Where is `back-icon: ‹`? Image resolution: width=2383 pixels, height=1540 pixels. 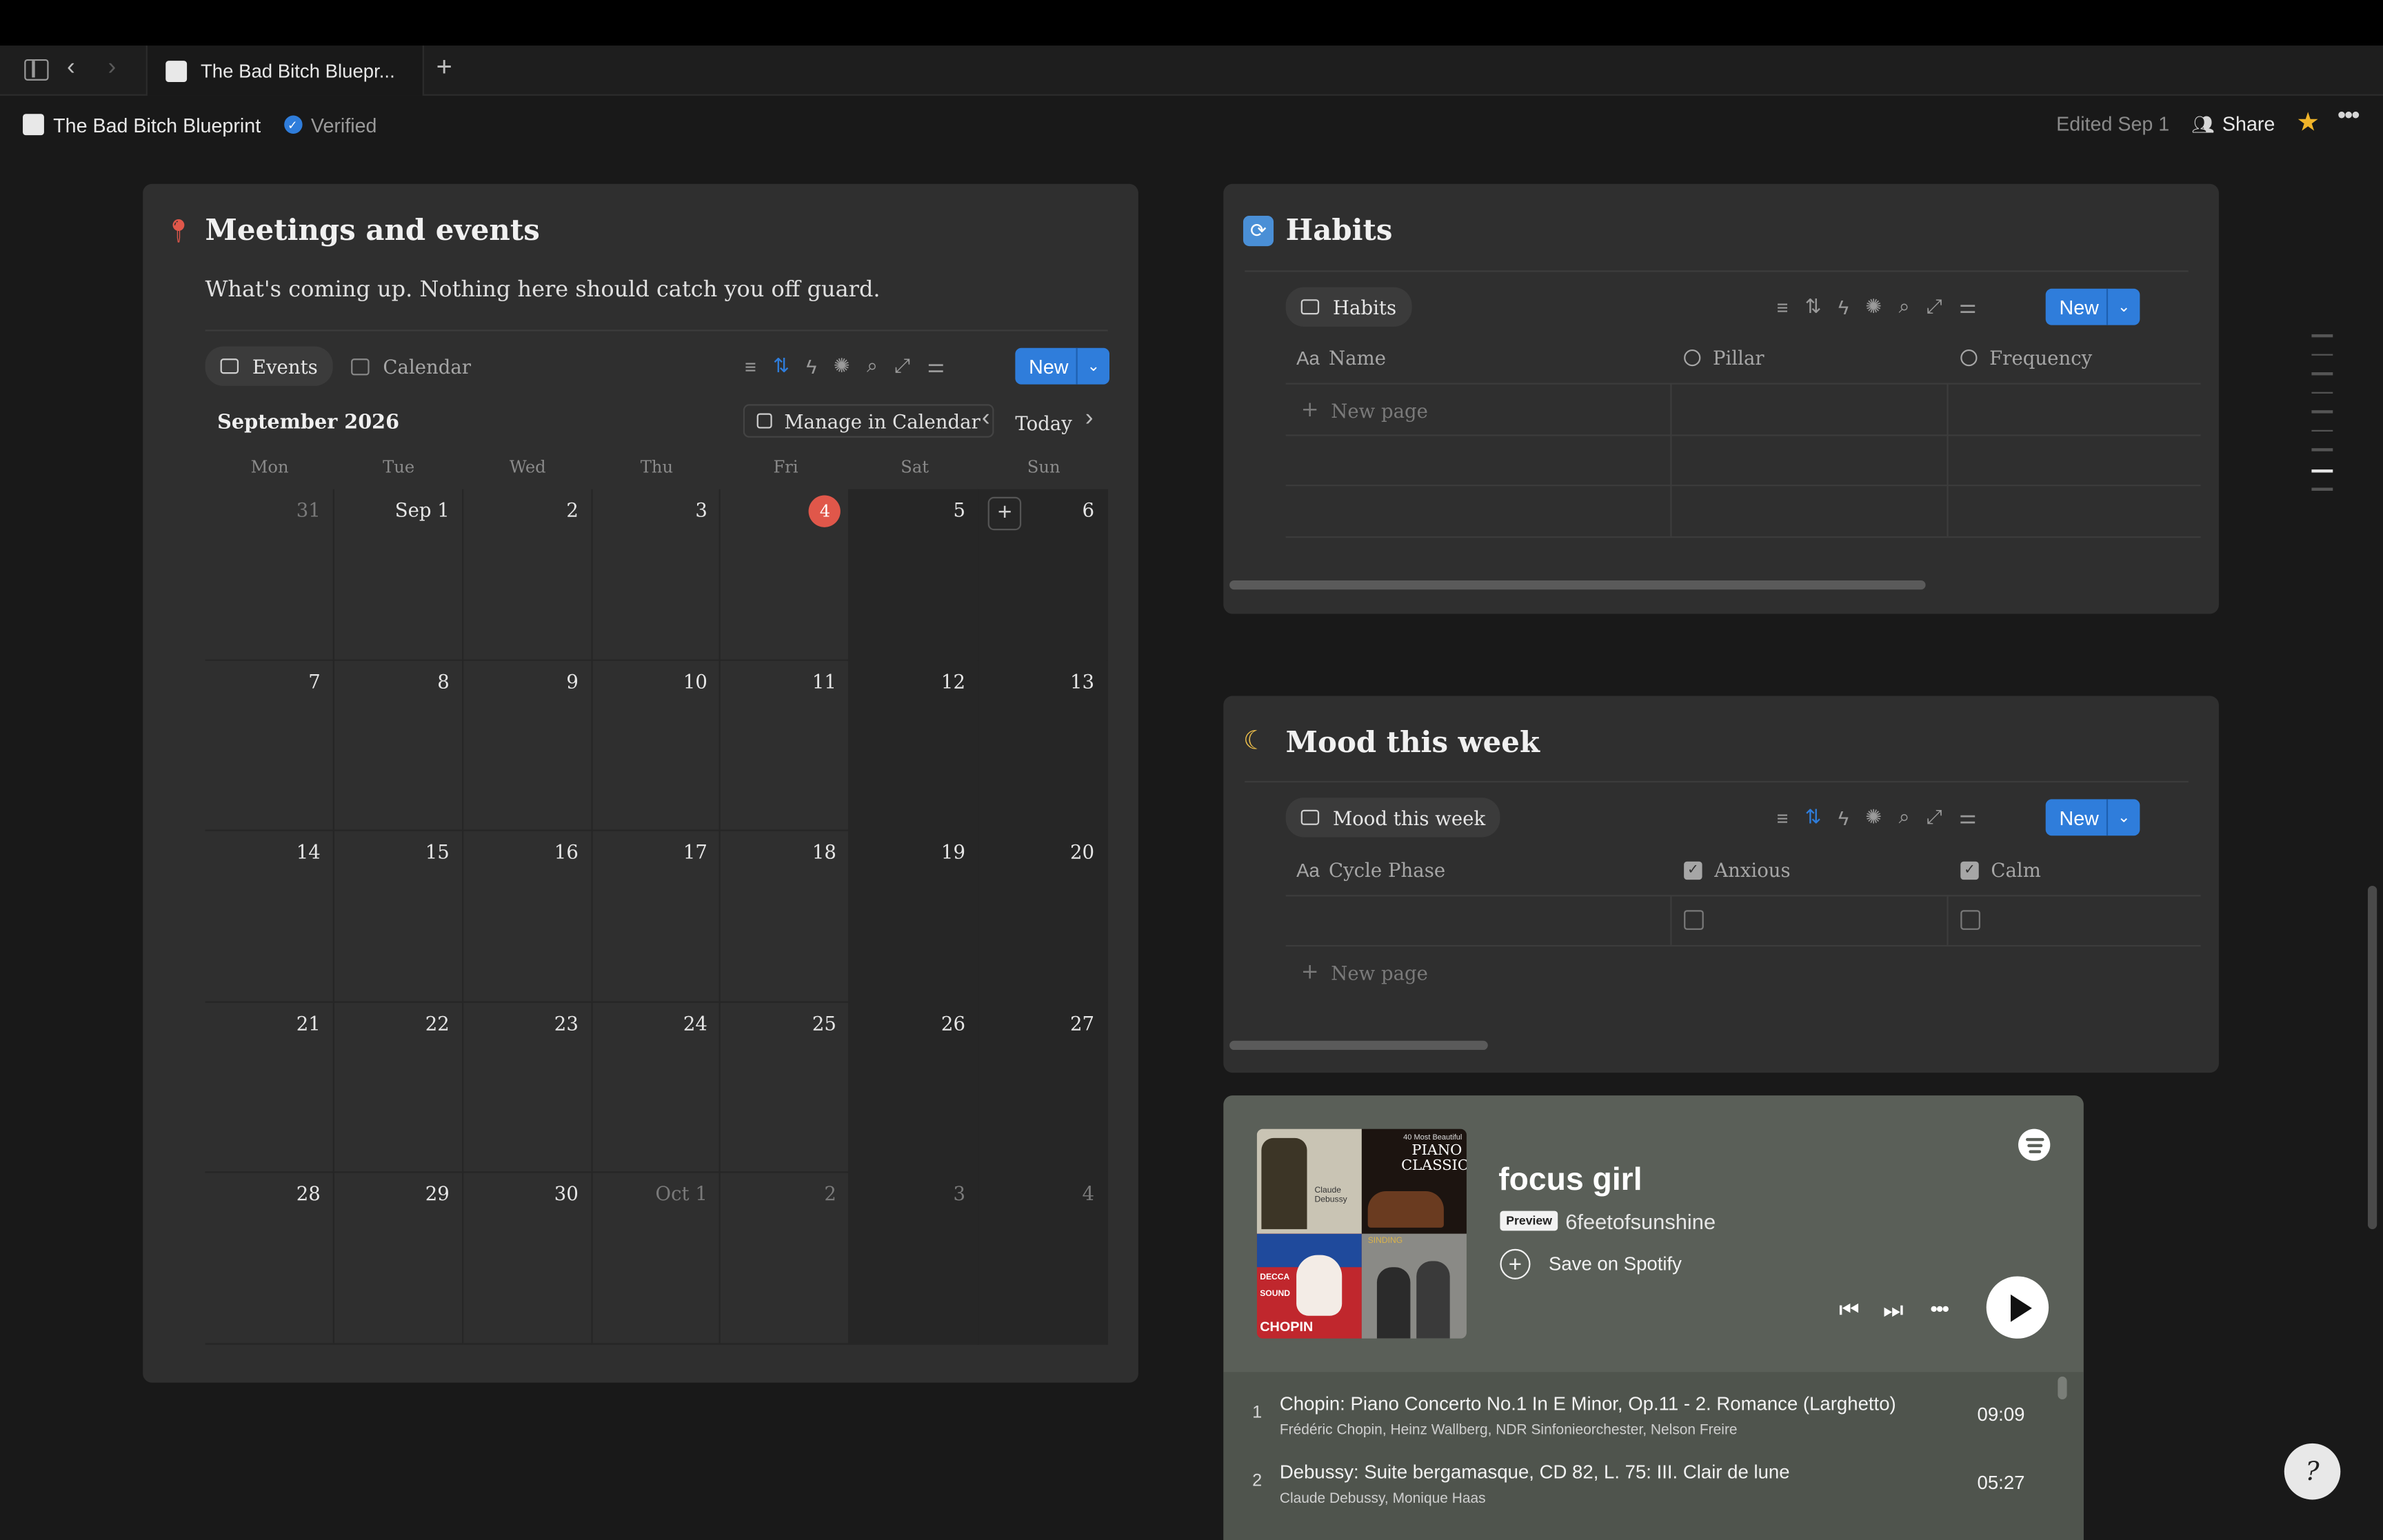
back-icon: ‹ is located at coordinates (71, 68).